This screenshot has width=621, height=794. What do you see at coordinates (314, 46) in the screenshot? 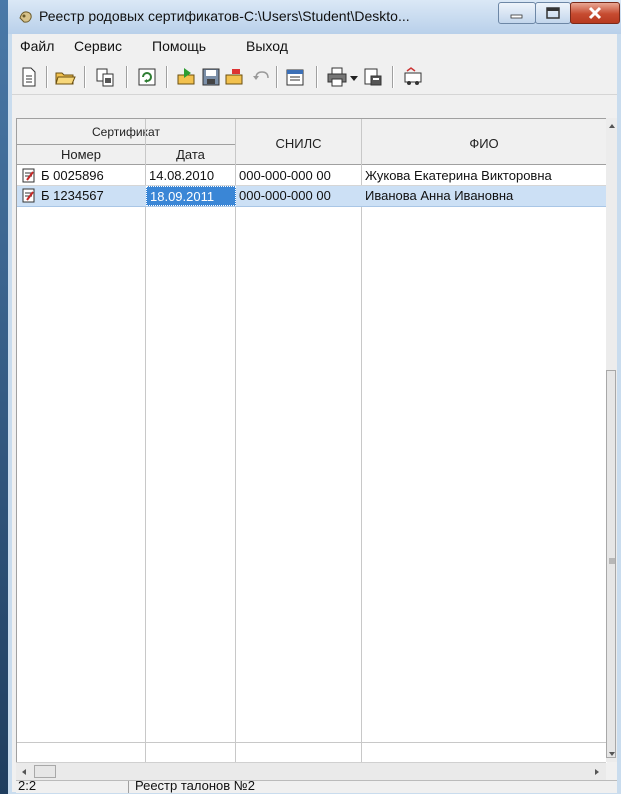
I see `menu-bar: Файл Сервис Помощь Выход` at bounding box center [314, 46].